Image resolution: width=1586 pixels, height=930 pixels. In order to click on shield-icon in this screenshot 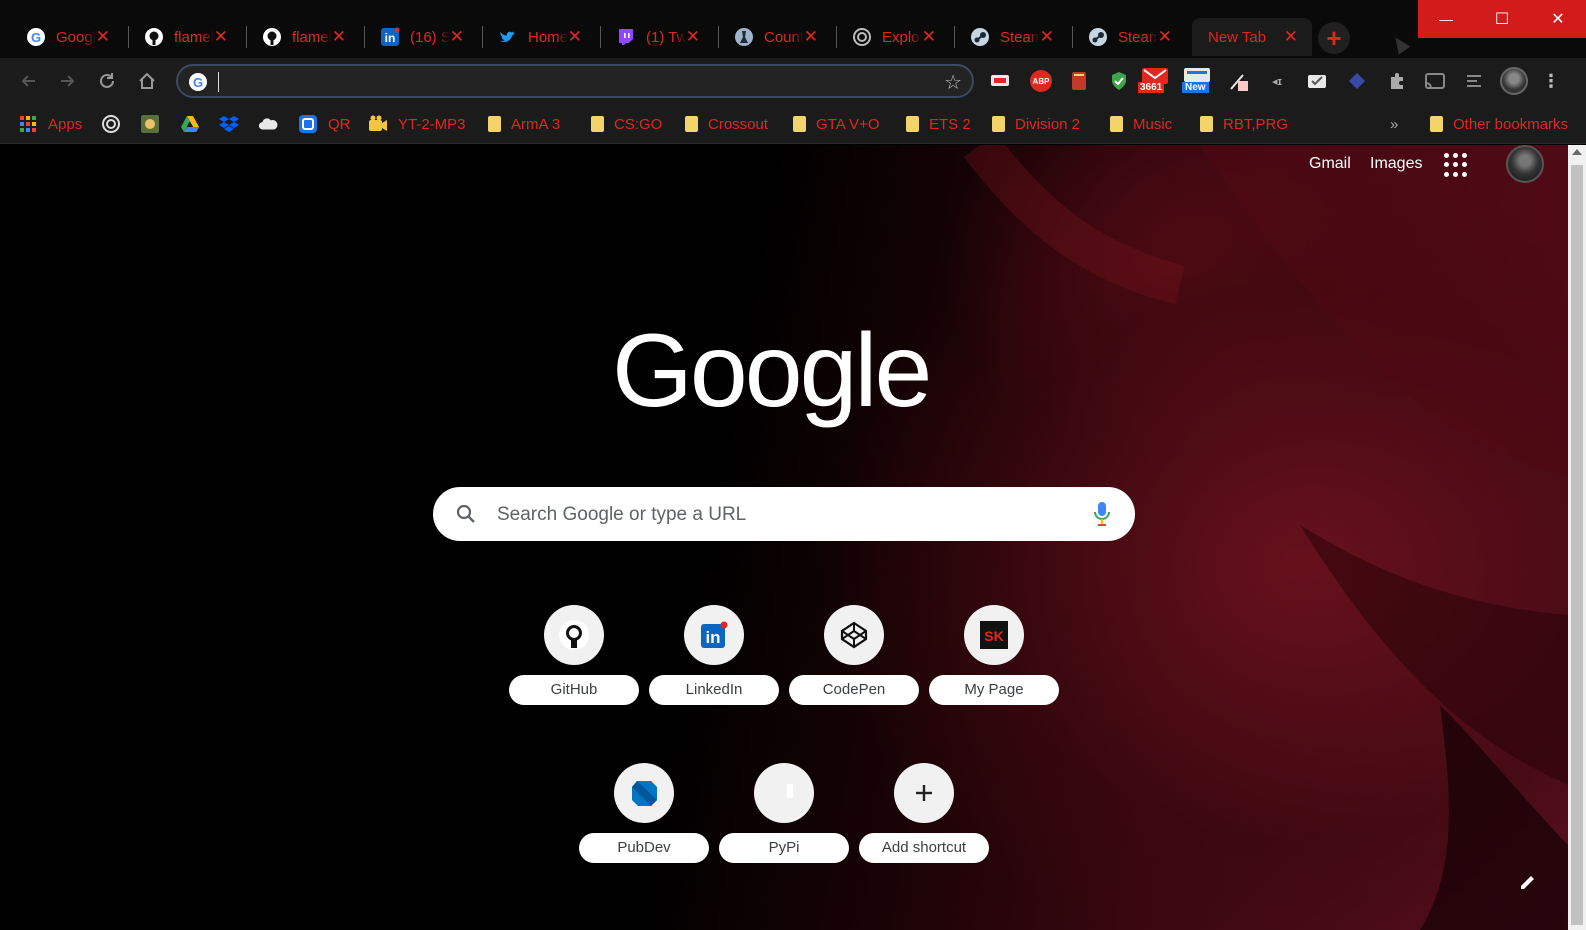, I will do `click(1119, 81)`.